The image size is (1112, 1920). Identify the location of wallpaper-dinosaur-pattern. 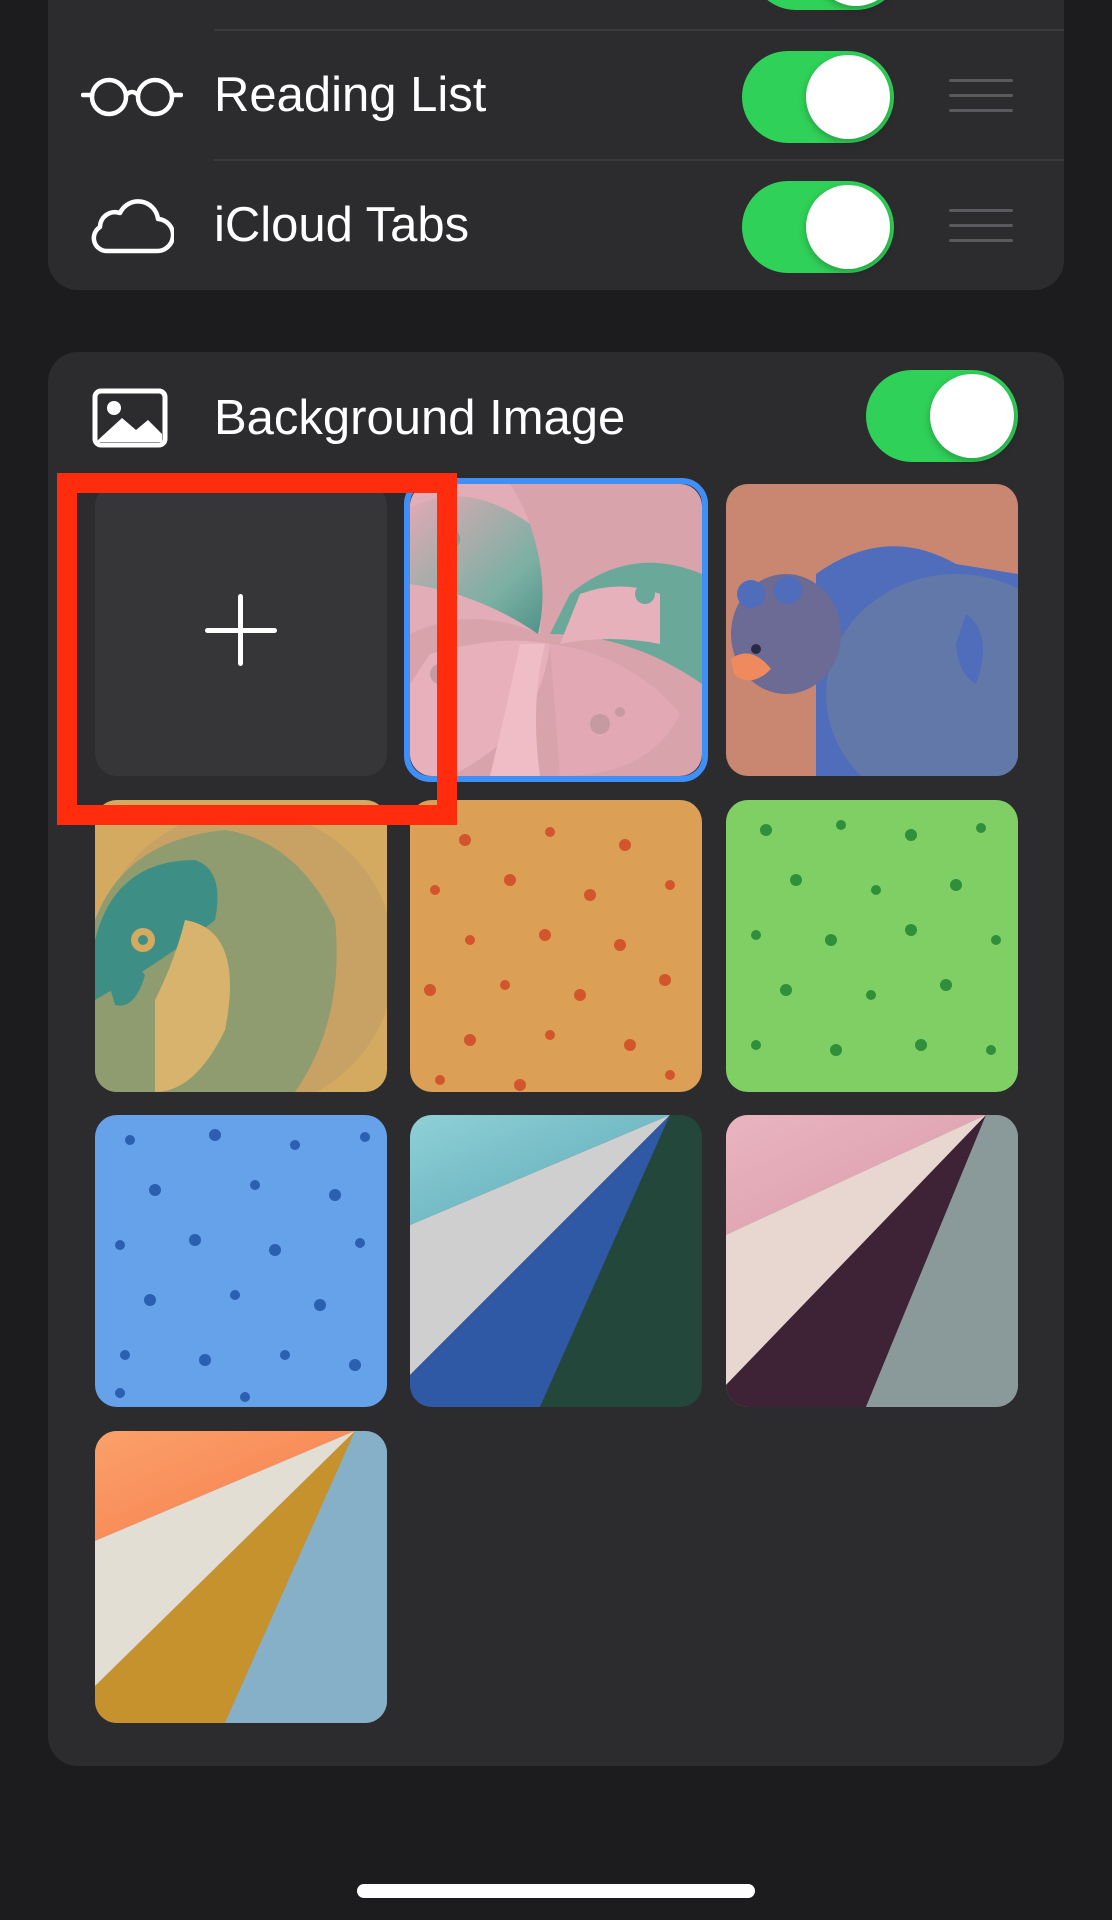
(872, 946).